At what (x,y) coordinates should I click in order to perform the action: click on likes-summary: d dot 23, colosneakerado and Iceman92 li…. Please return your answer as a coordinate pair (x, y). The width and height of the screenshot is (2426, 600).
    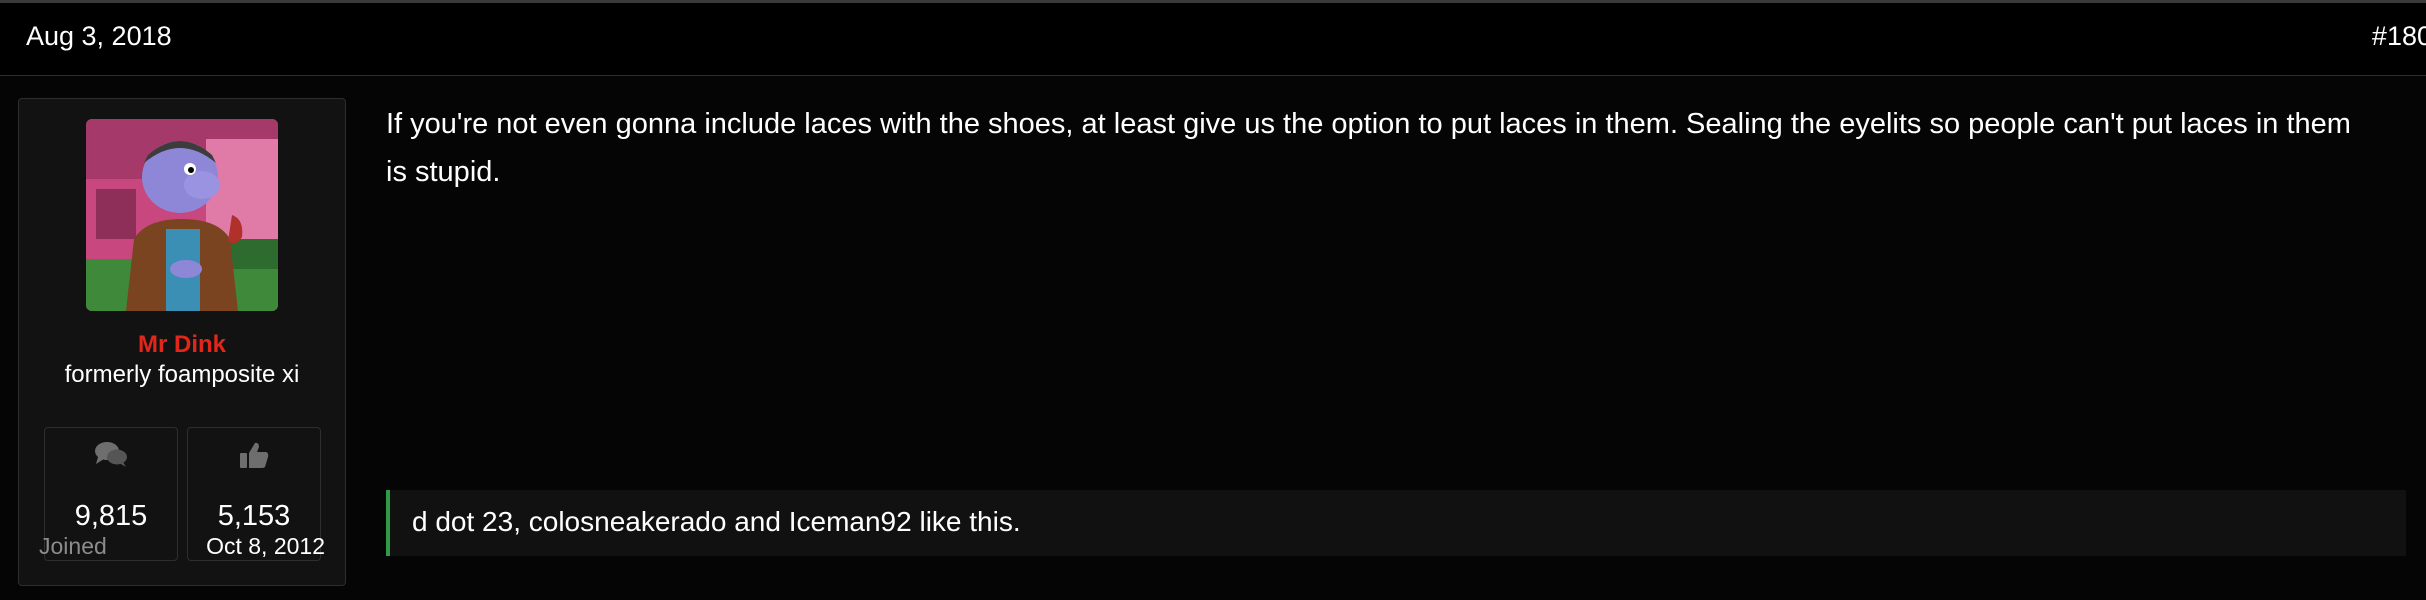
    Looking at the image, I should click on (1396, 523).